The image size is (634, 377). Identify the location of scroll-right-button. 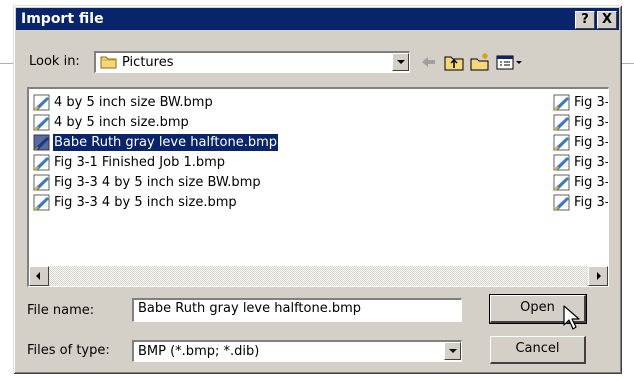
(598, 276).